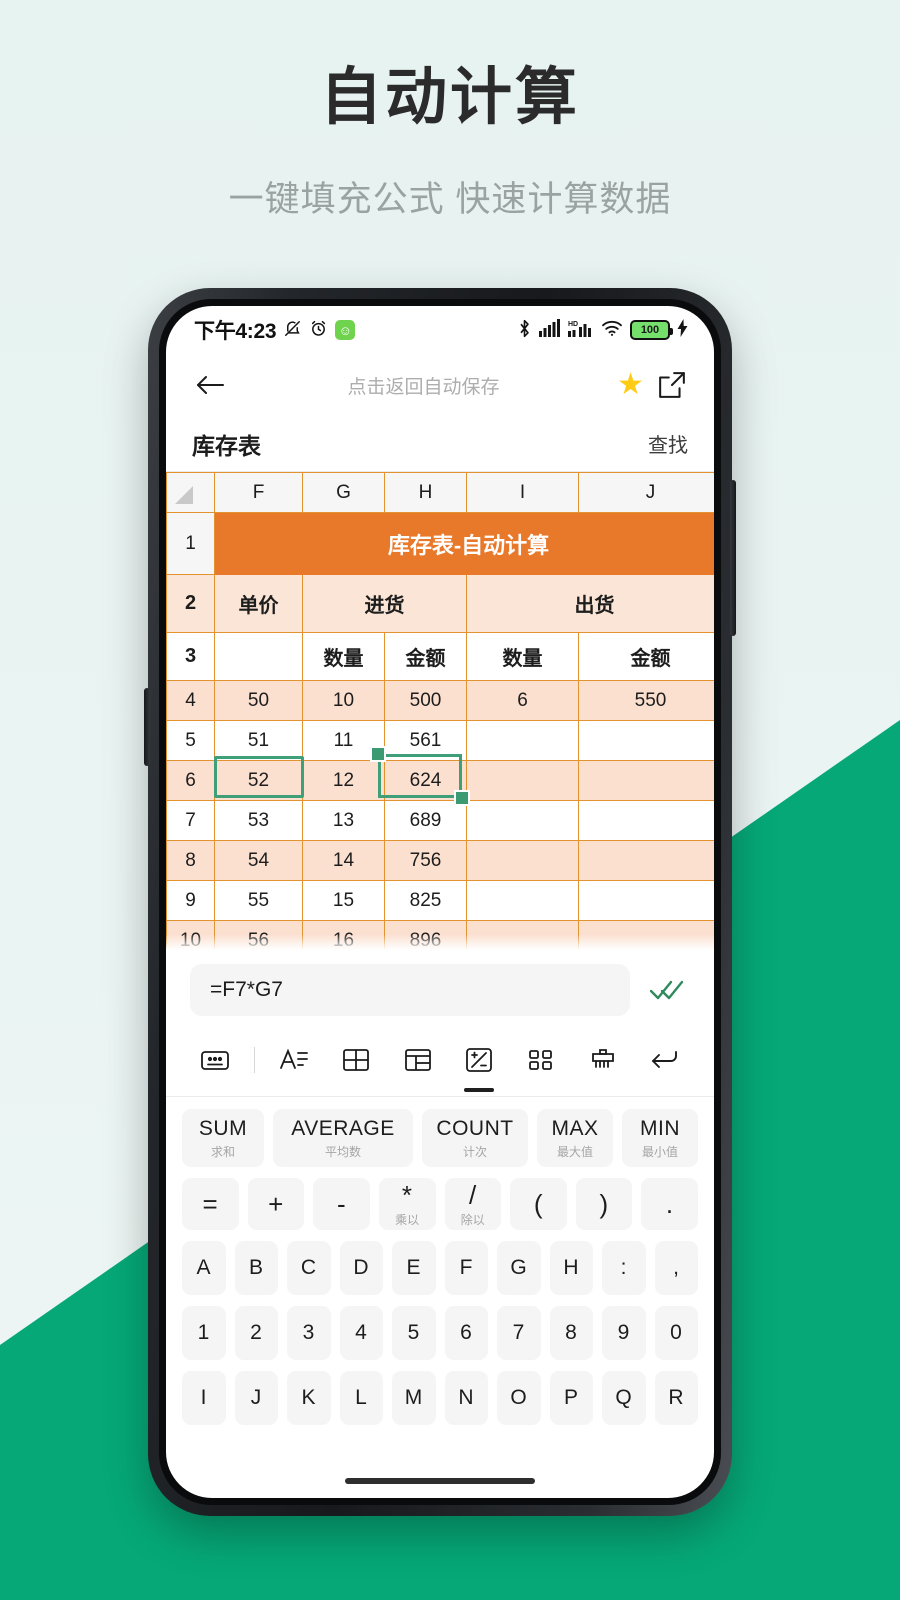 The width and height of the screenshot is (900, 1600). Describe the element at coordinates (672, 385) in the screenshot. I see `share-icon` at that location.